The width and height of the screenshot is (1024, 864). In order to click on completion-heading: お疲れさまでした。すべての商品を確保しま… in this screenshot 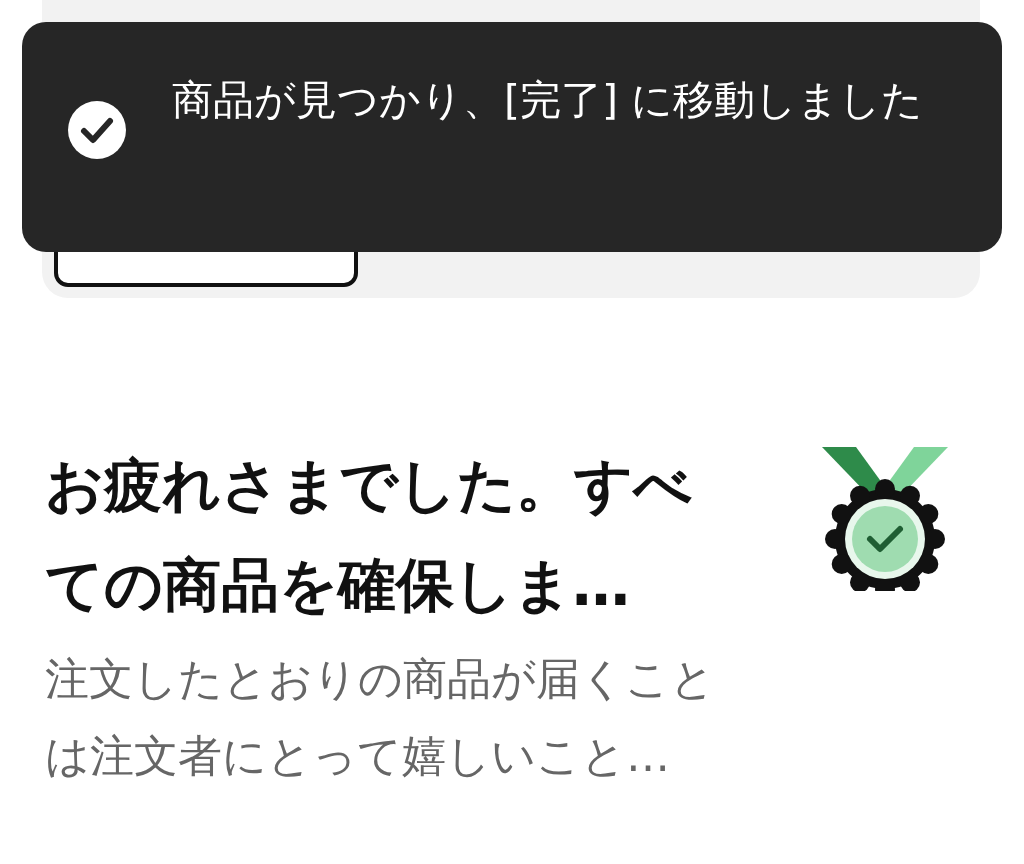, I will do `click(369, 535)`.